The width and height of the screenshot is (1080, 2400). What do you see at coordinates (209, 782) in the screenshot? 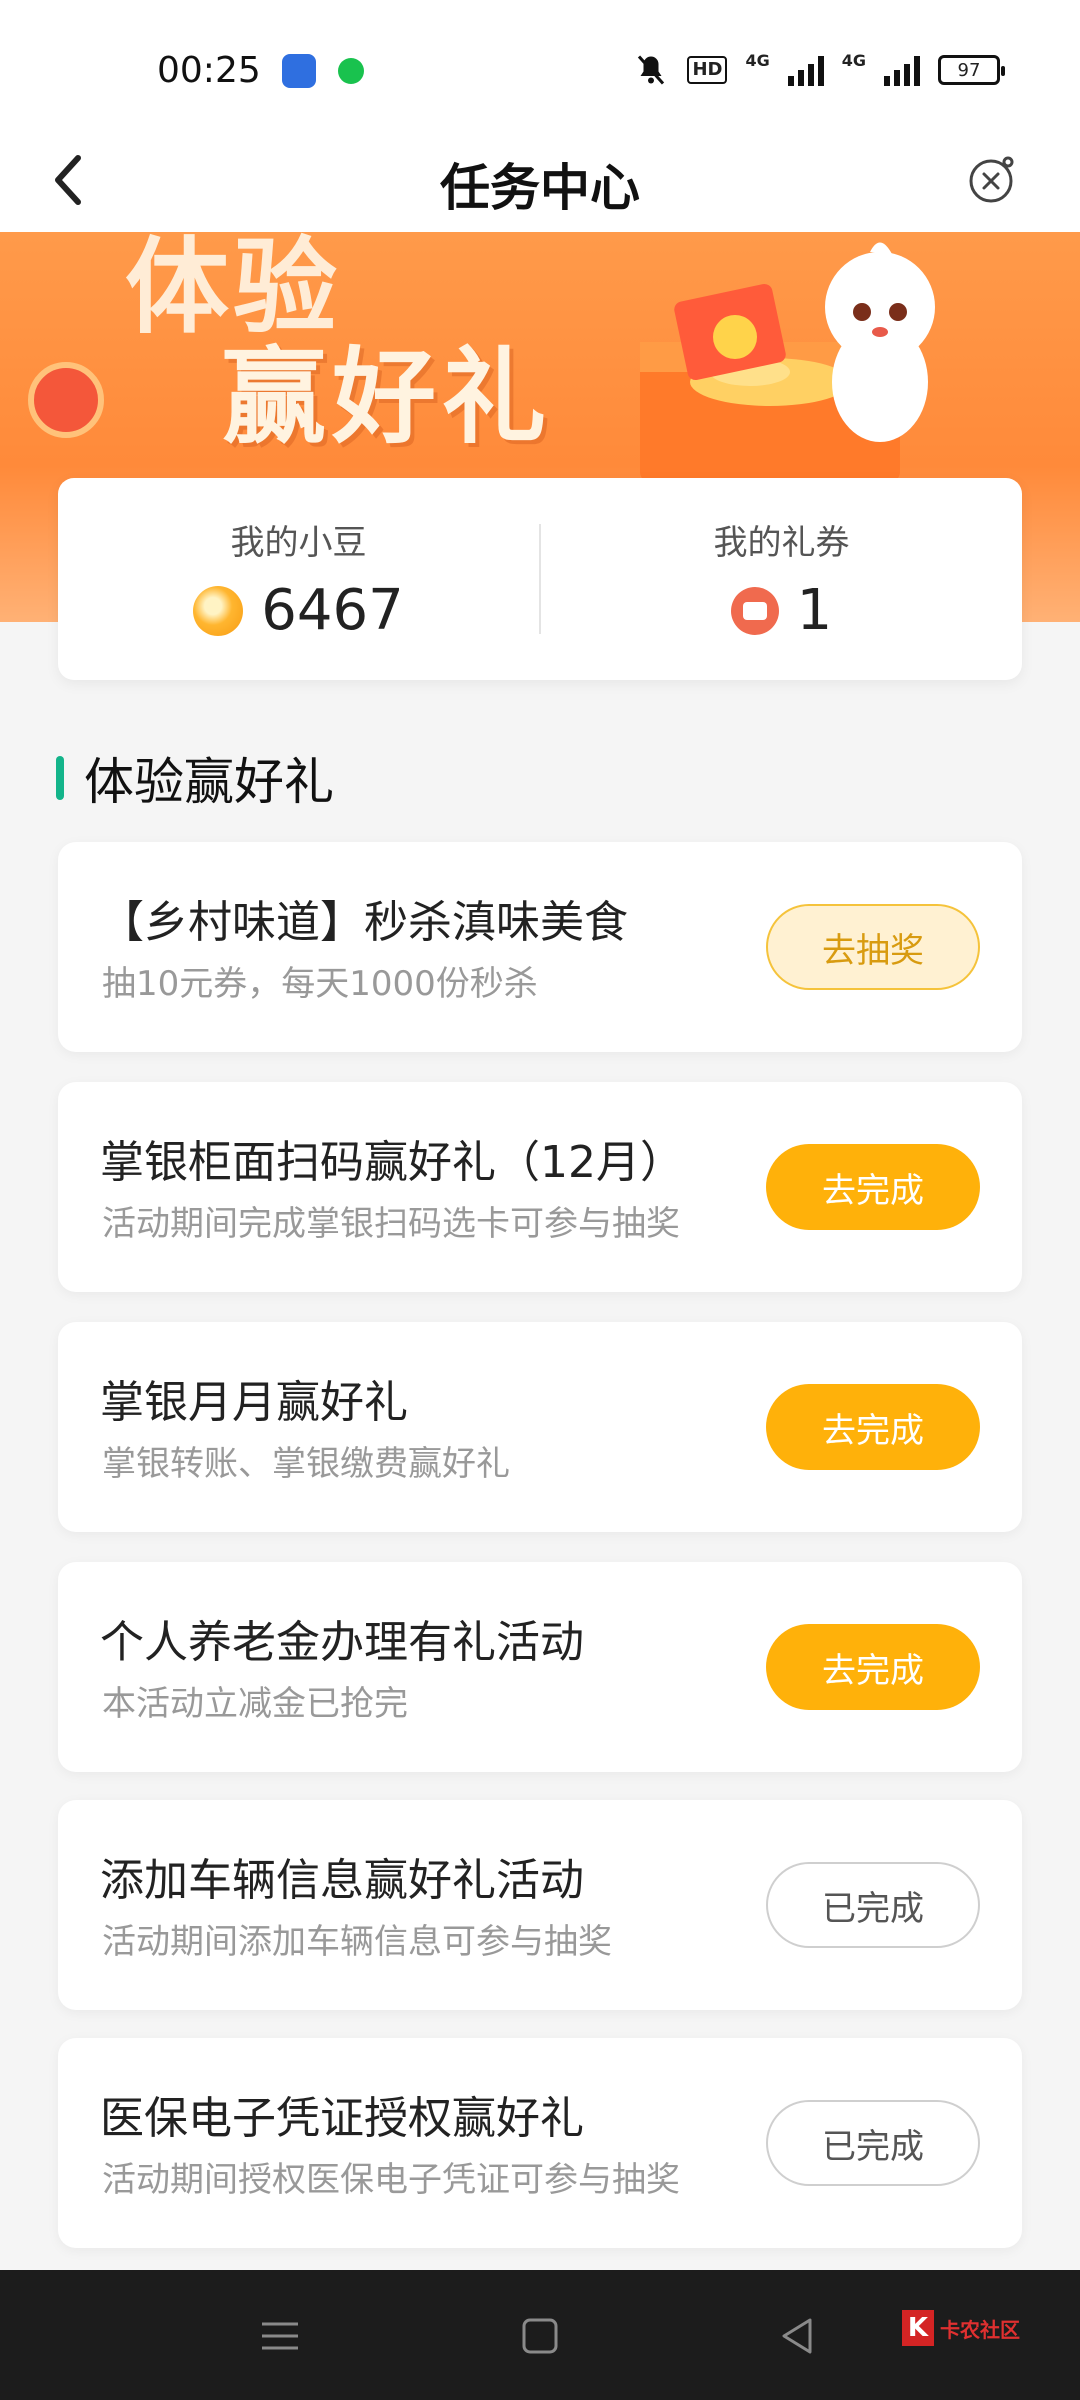
I see `section-title: 体验赢好礼` at bounding box center [209, 782].